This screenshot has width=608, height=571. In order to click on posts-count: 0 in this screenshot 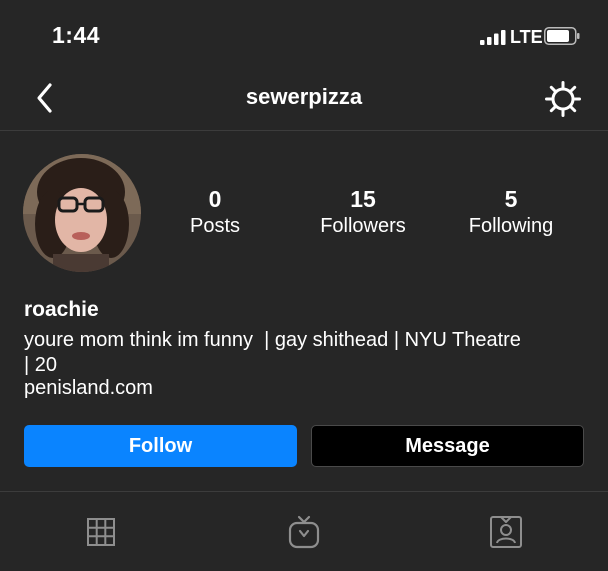, I will do `click(215, 199)`.